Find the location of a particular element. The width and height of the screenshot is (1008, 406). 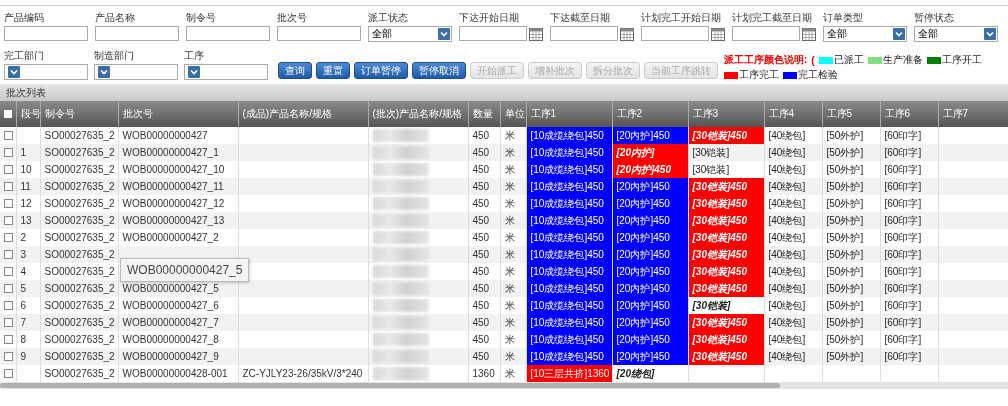

legend-title: 派工工序颜色说明: is located at coordinates (766, 60).